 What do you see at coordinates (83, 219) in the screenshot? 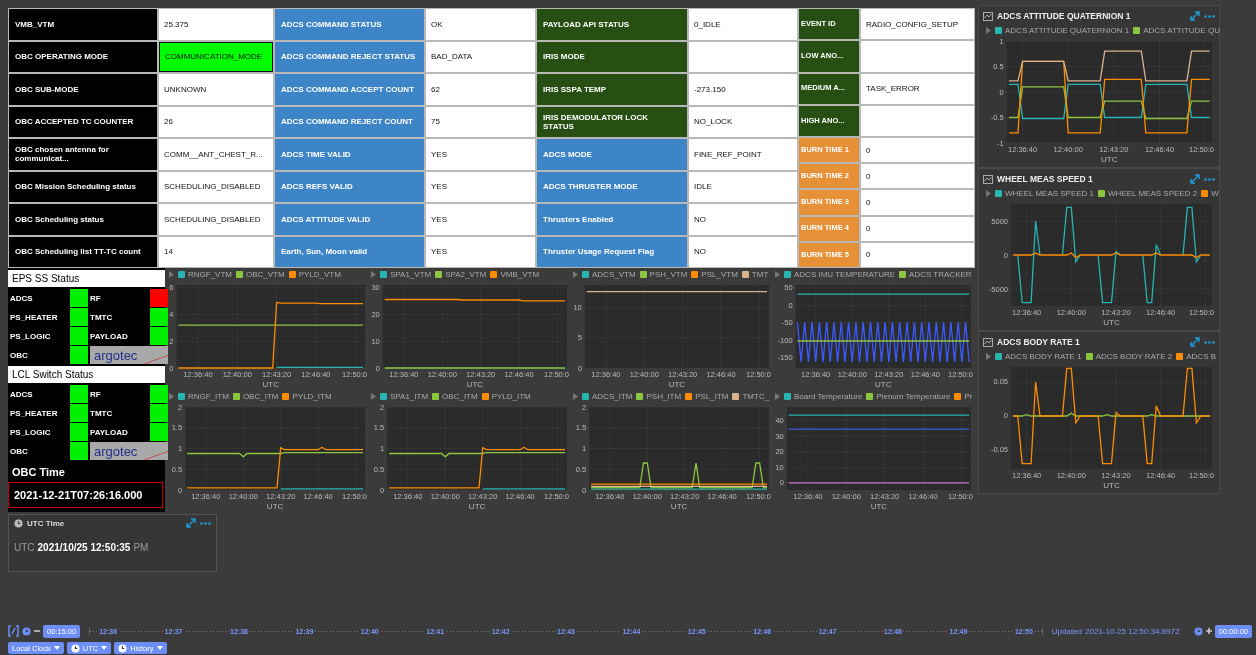
I see `table-label: OBC Scheduling status` at bounding box center [83, 219].